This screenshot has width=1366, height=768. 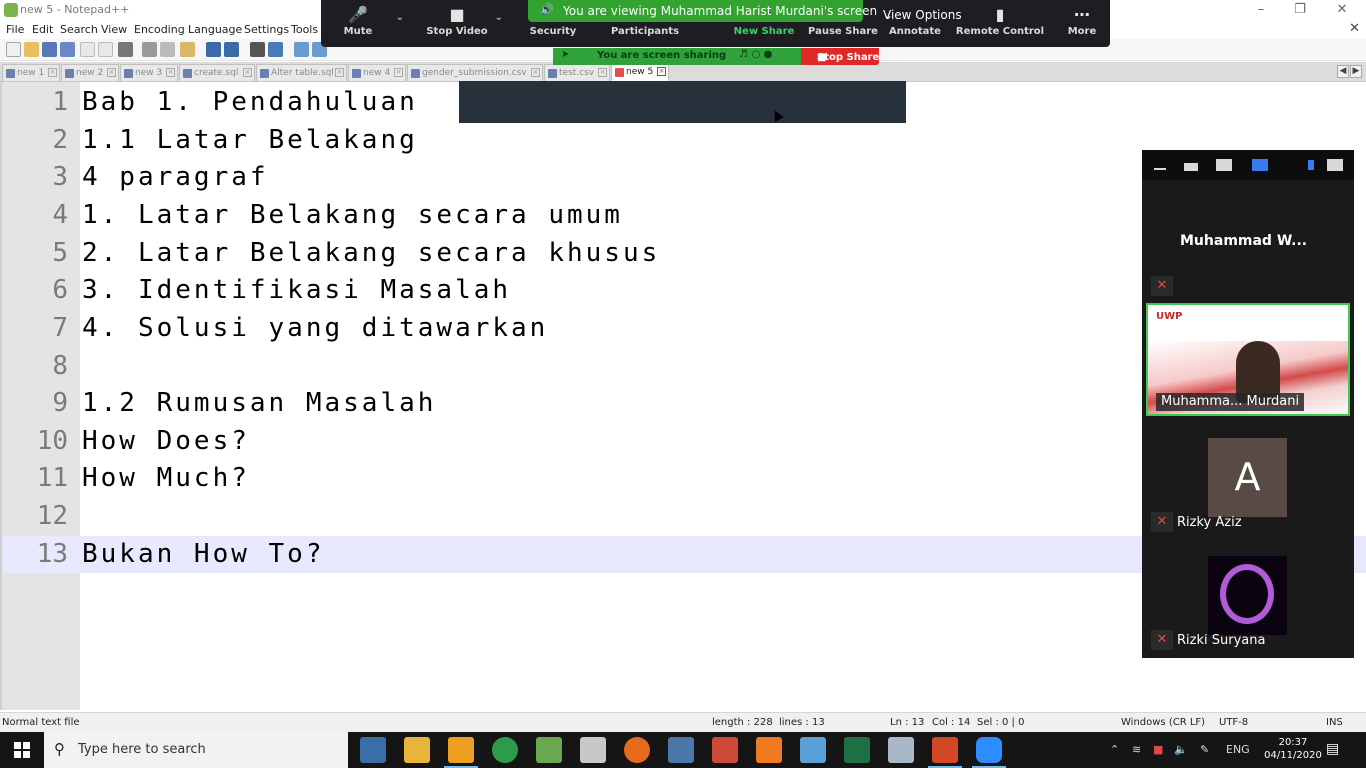 What do you see at coordinates (901, 750) in the screenshot?
I see `remote-desktop-icon` at bounding box center [901, 750].